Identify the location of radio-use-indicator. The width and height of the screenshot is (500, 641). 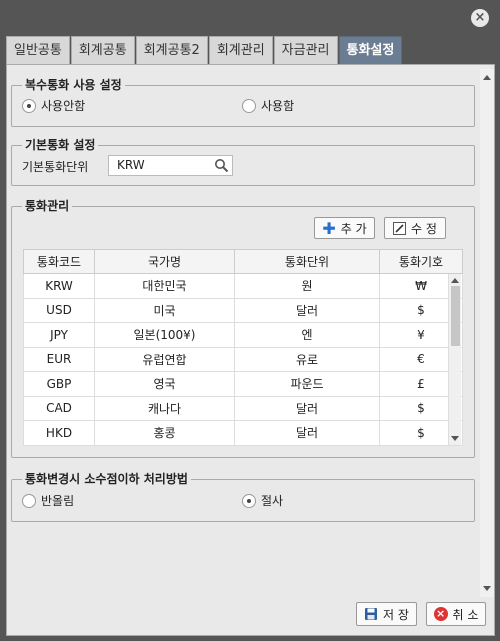
(249, 105).